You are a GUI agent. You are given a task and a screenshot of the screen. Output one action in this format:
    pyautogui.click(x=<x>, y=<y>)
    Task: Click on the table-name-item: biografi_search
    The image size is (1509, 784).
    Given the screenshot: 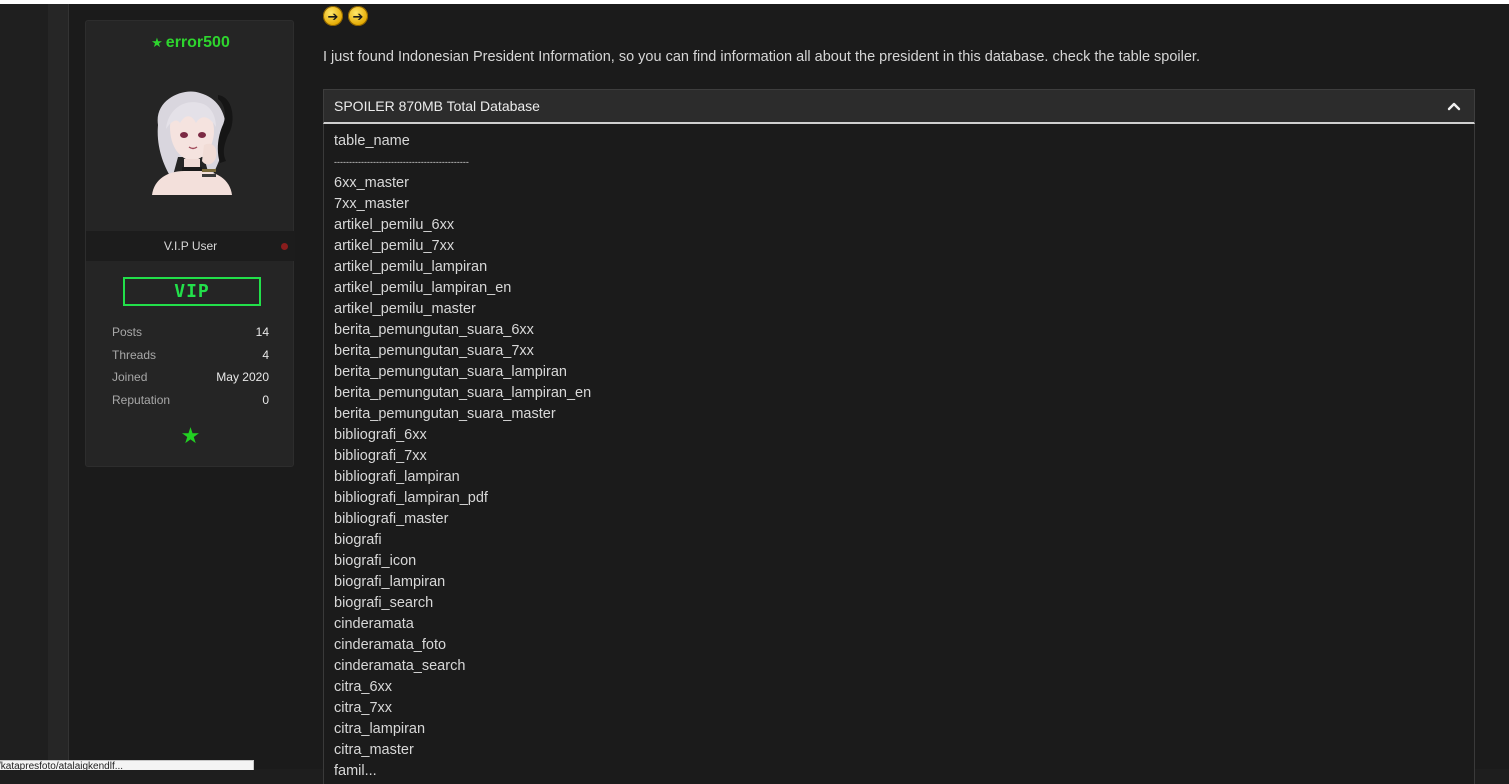 What is the action you would take?
    pyautogui.click(x=384, y=603)
    